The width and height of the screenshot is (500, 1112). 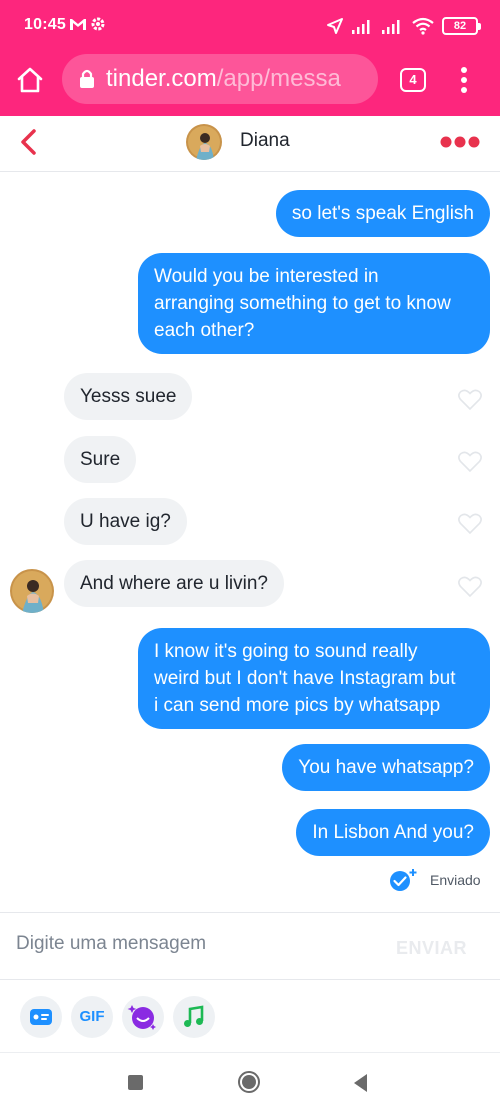 I want to click on delivery-status: Enviado, so click(x=434, y=880).